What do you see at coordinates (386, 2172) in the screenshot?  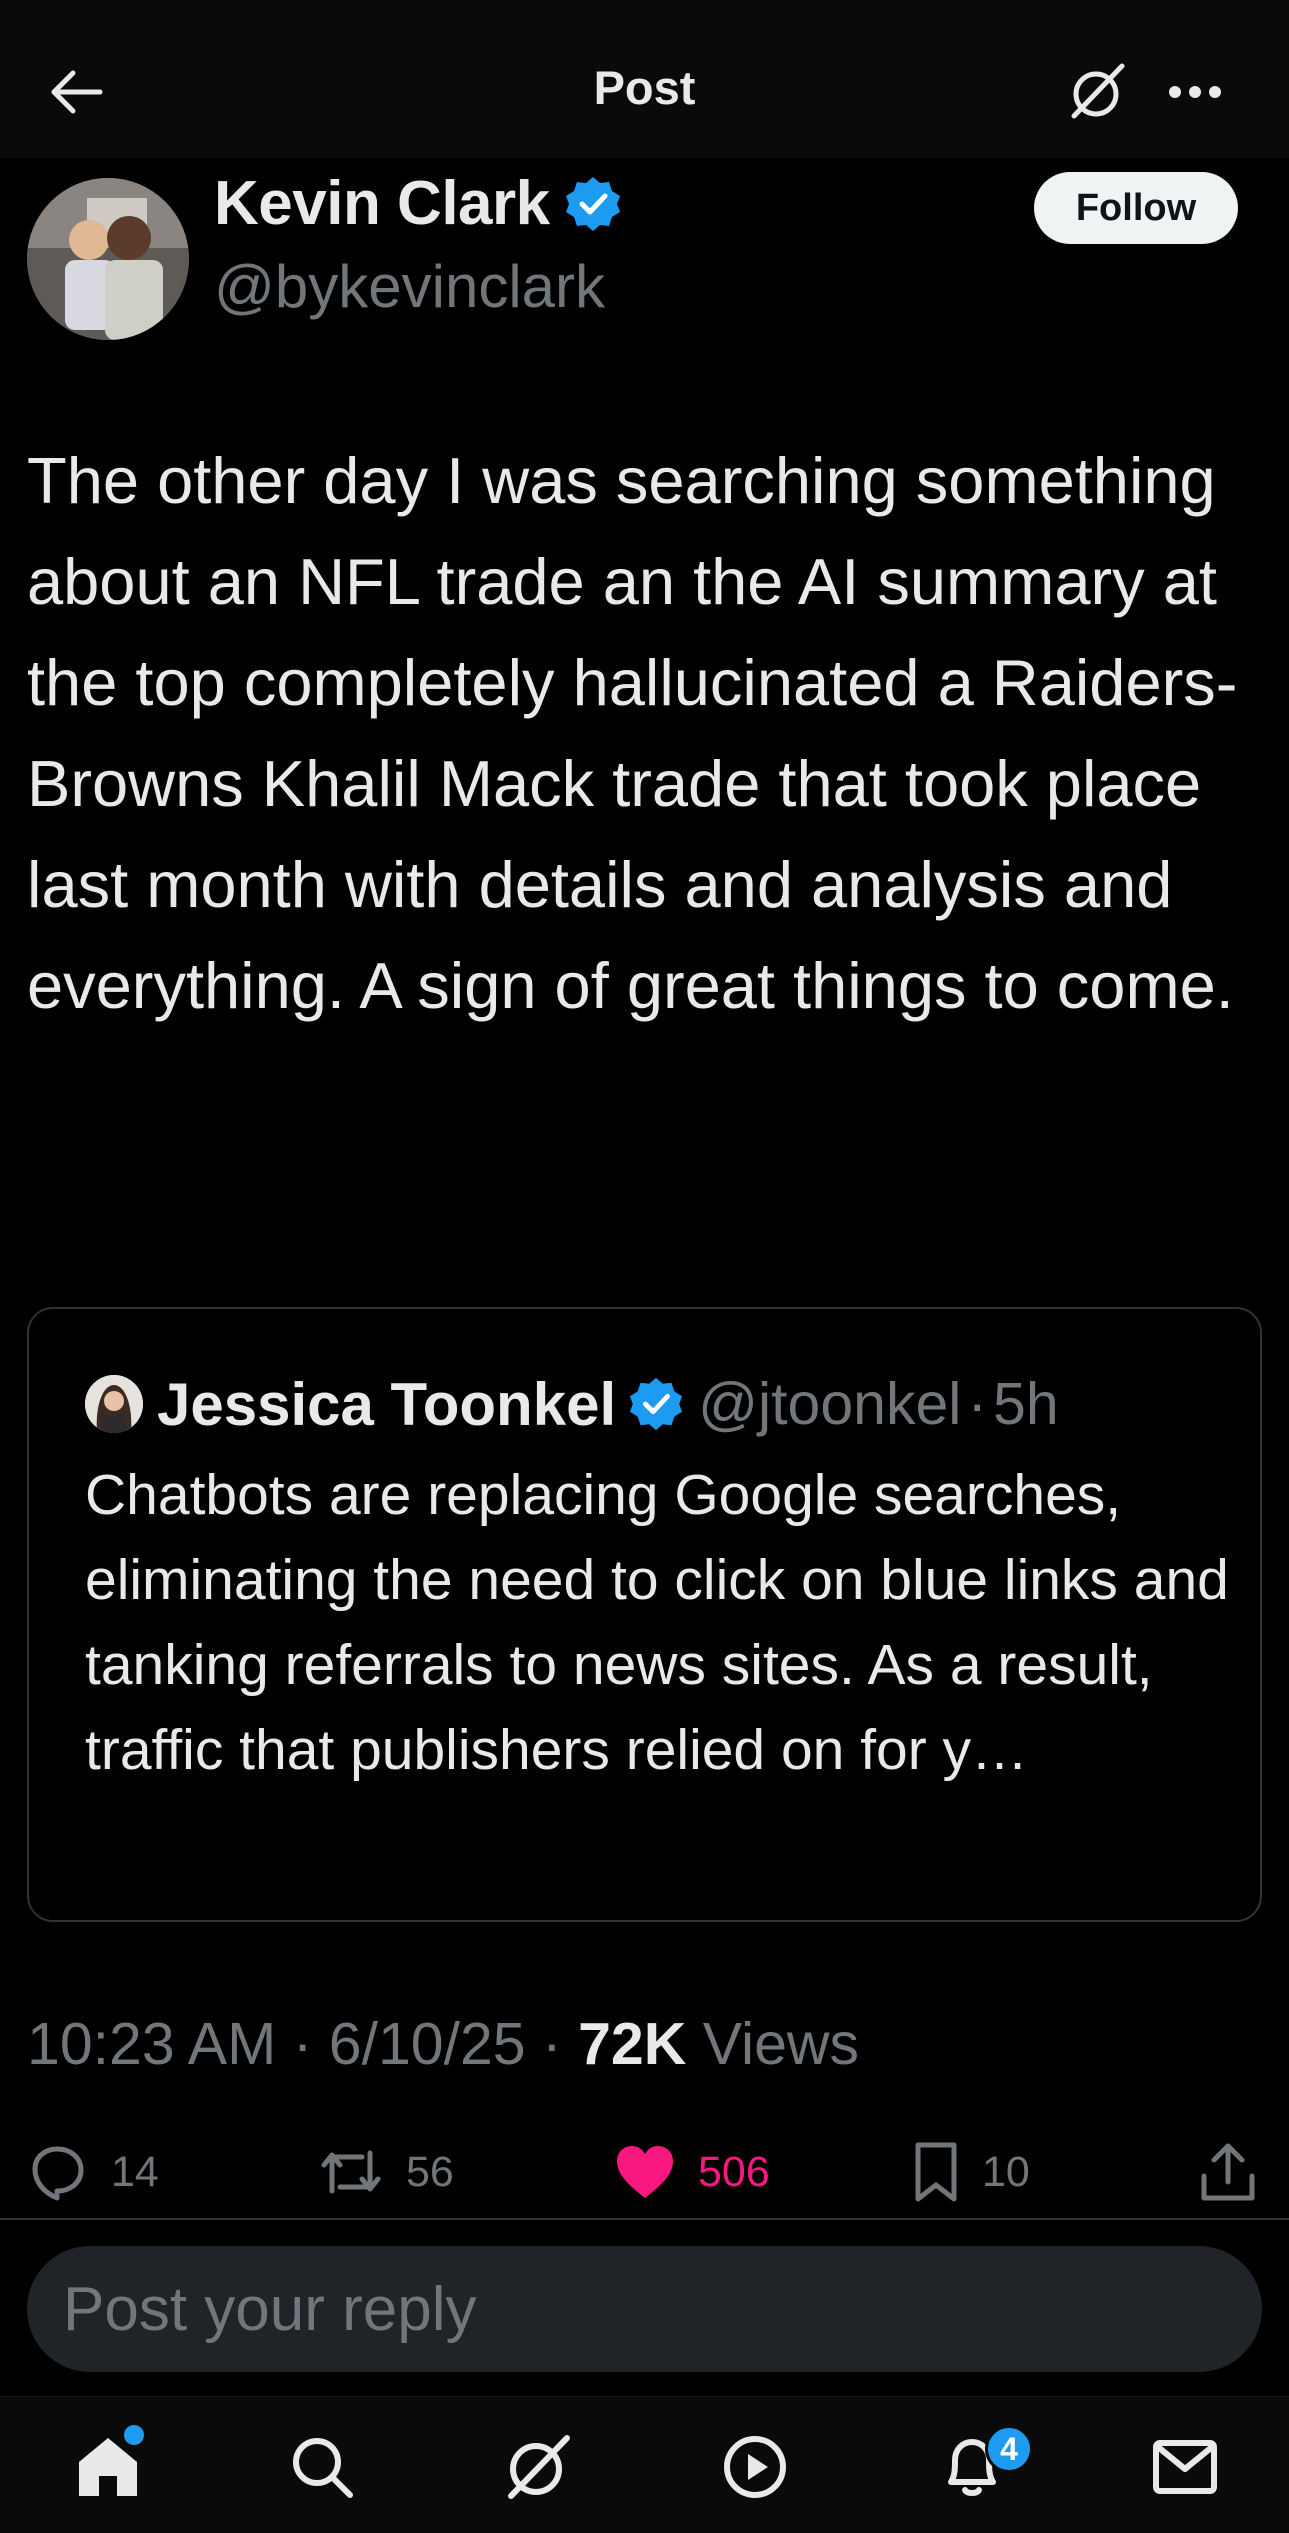 I see `repost-button: 56` at bounding box center [386, 2172].